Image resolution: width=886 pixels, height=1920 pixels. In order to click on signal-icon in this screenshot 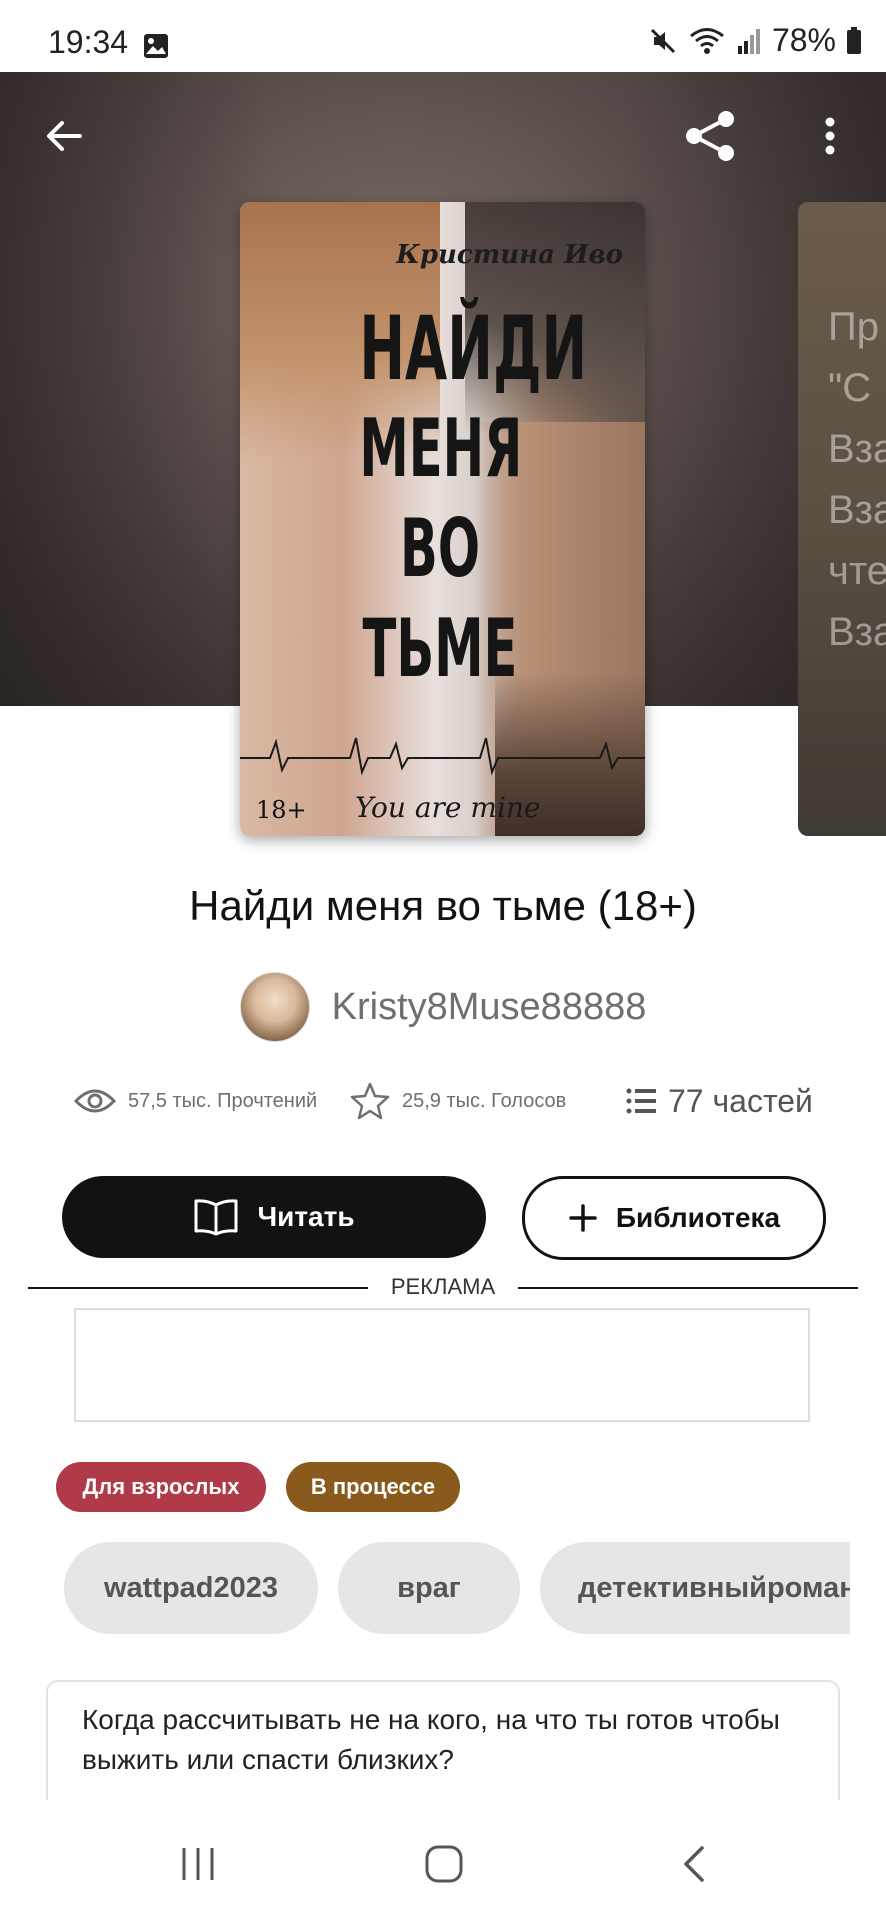, I will do `click(748, 41)`.